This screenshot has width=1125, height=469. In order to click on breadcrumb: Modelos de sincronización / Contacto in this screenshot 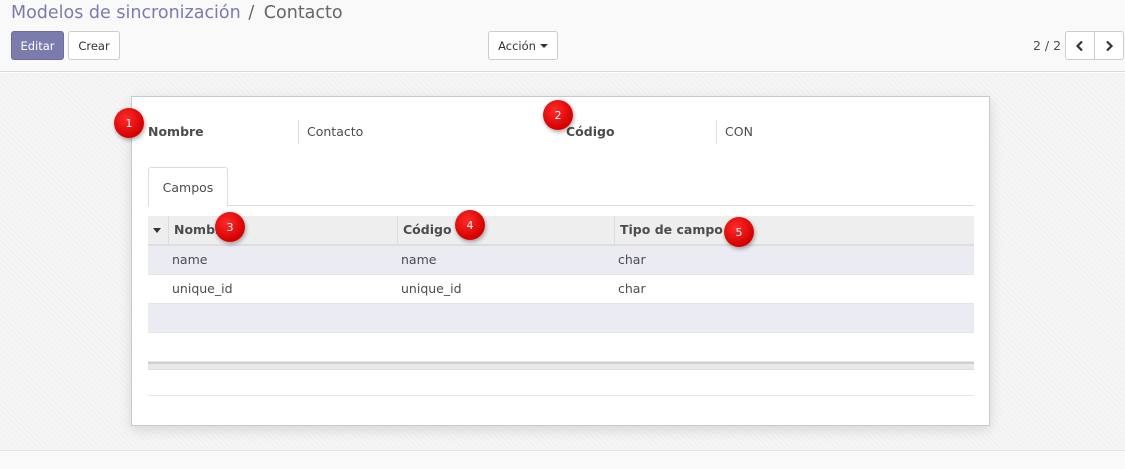, I will do `click(177, 13)`.